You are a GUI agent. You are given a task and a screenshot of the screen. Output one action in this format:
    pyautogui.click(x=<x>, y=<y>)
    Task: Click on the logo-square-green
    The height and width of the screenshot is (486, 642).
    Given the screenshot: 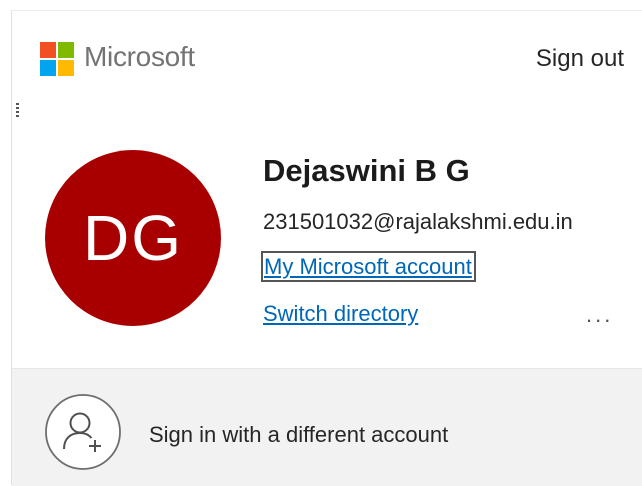 What is the action you would take?
    pyautogui.click(x=66, y=50)
    